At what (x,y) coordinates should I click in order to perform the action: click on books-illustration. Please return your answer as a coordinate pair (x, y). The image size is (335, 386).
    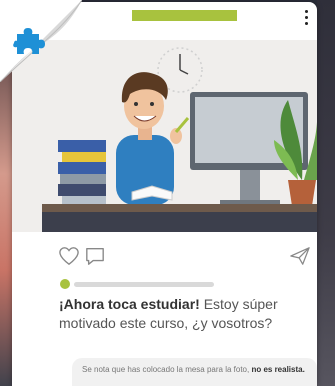
    Looking at the image, I should click on (82, 173).